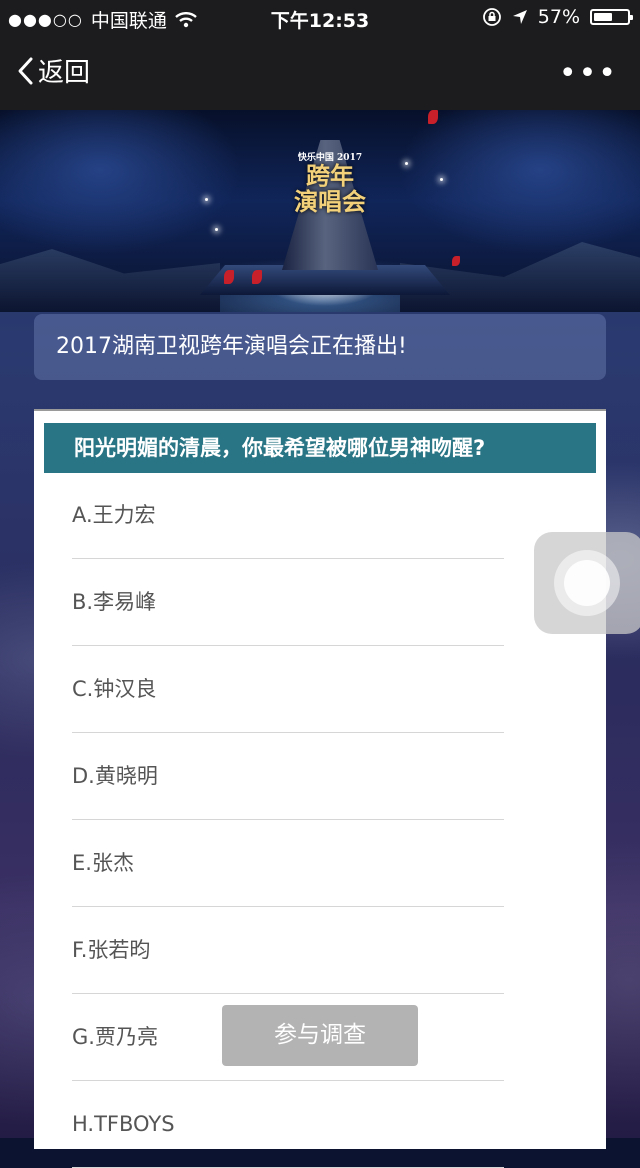 The height and width of the screenshot is (1168, 640). What do you see at coordinates (320, 448) in the screenshot?
I see `survey-question: 阳光明媚的清晨，你最希望被哪位男神吻醒?` at bounding box center [320, 448].